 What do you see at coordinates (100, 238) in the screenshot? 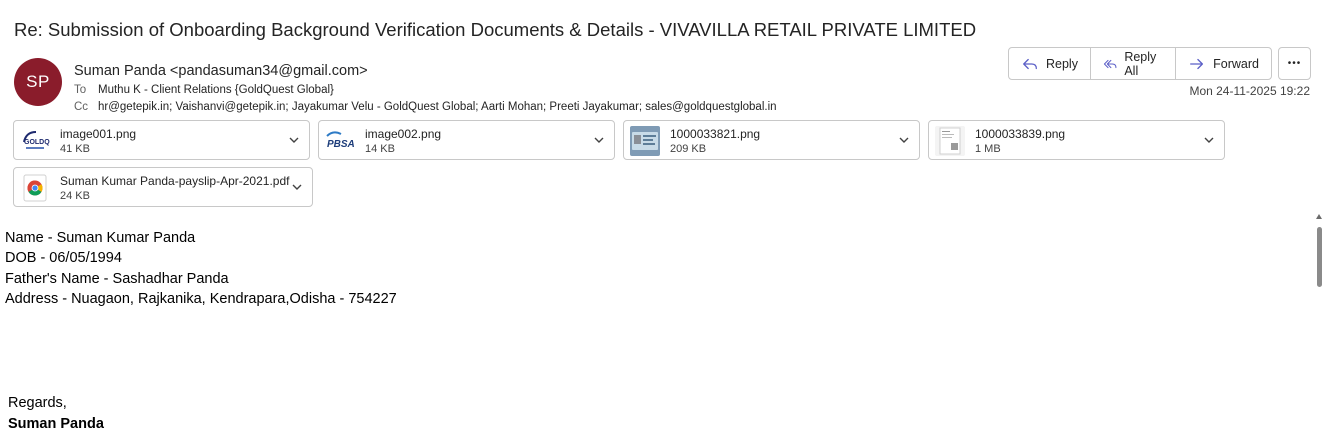
I see `body-line-name: Name - Suman Kumar Panda` at bounding box center [100, 238].